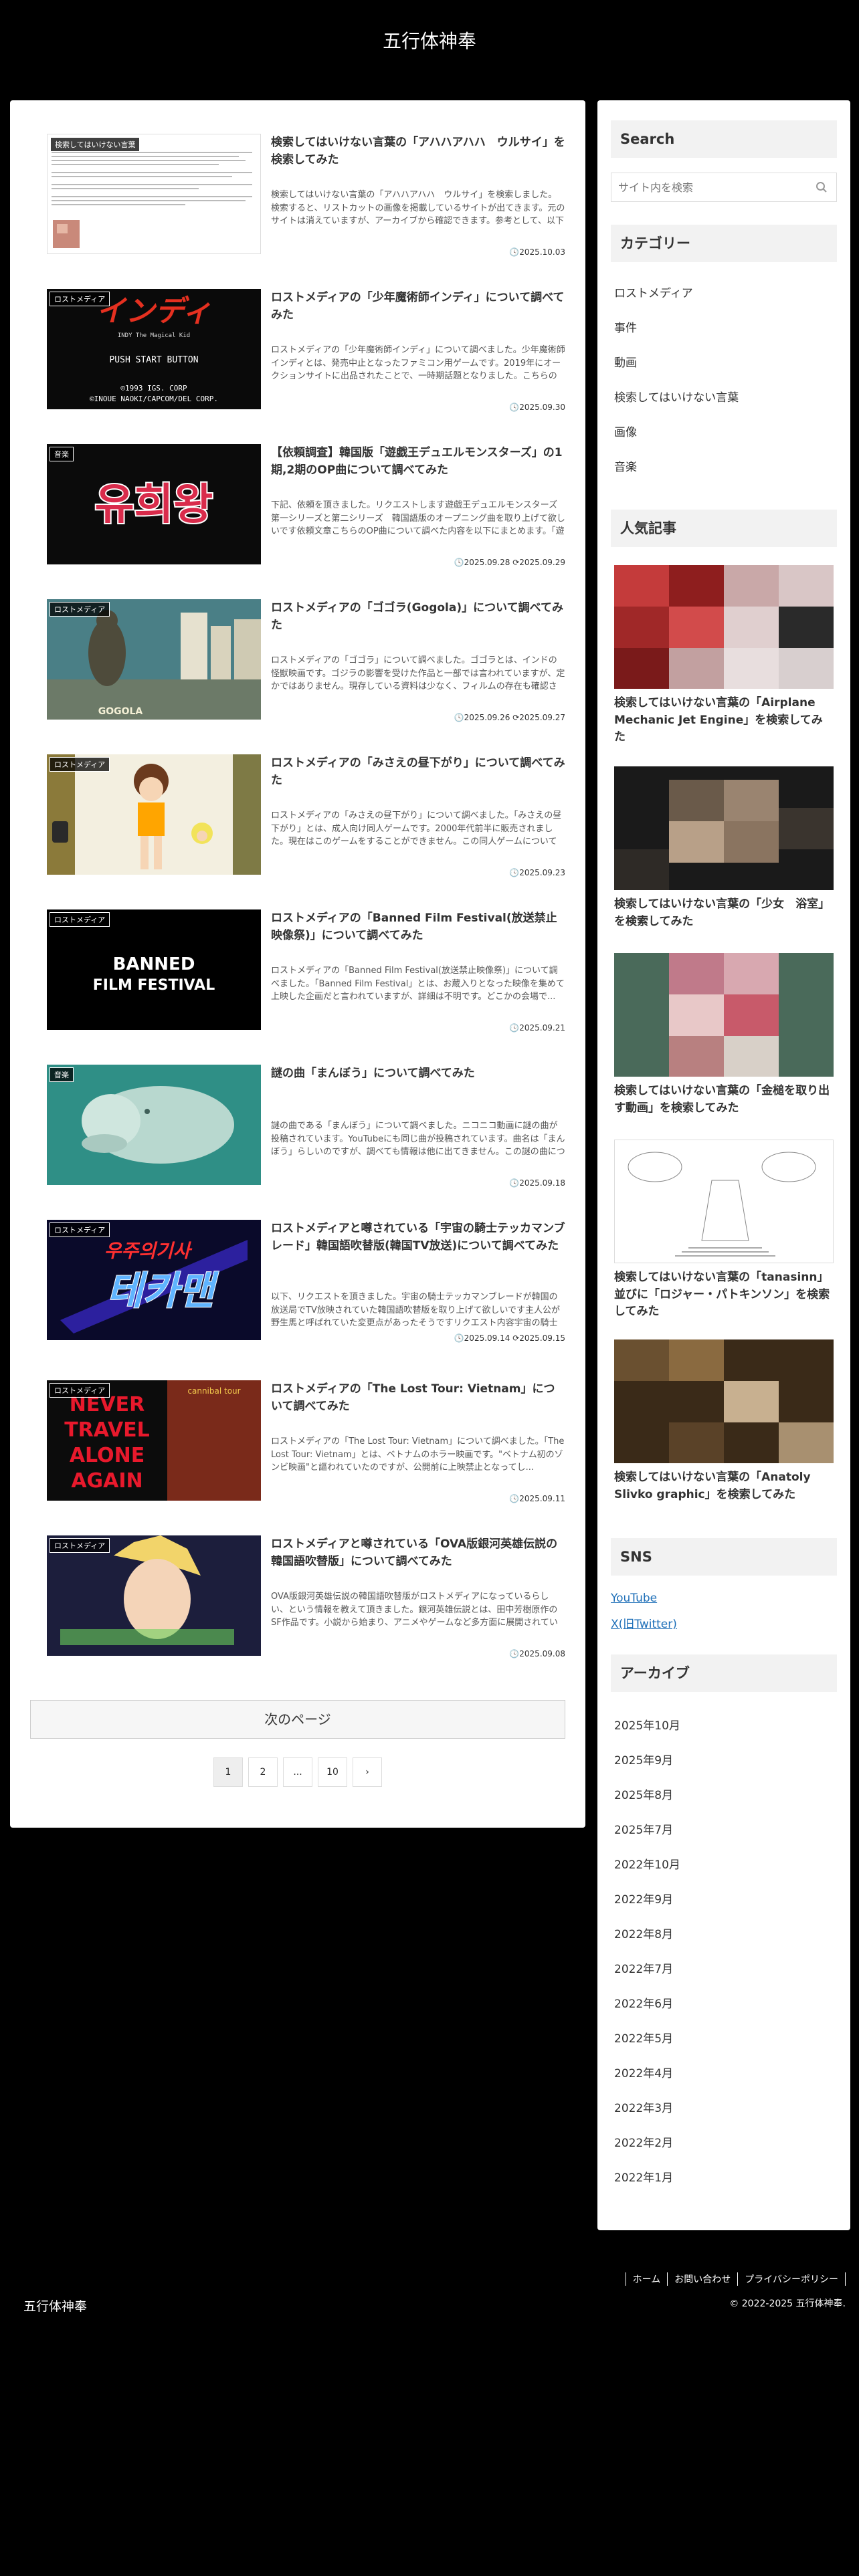 This screenshot has height=2576, width=859. I want to click on twitter-link: X(旧Twitter), so click(644, 1622).